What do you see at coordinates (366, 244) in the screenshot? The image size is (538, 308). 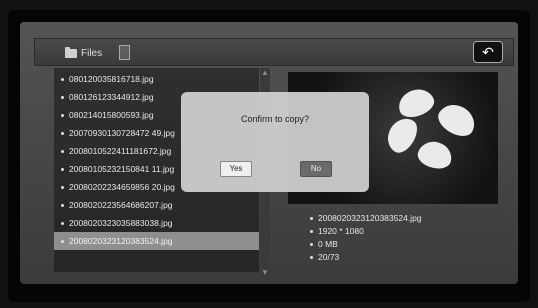 I see `info-size: 0 MB` at bounding box center [366, 244].